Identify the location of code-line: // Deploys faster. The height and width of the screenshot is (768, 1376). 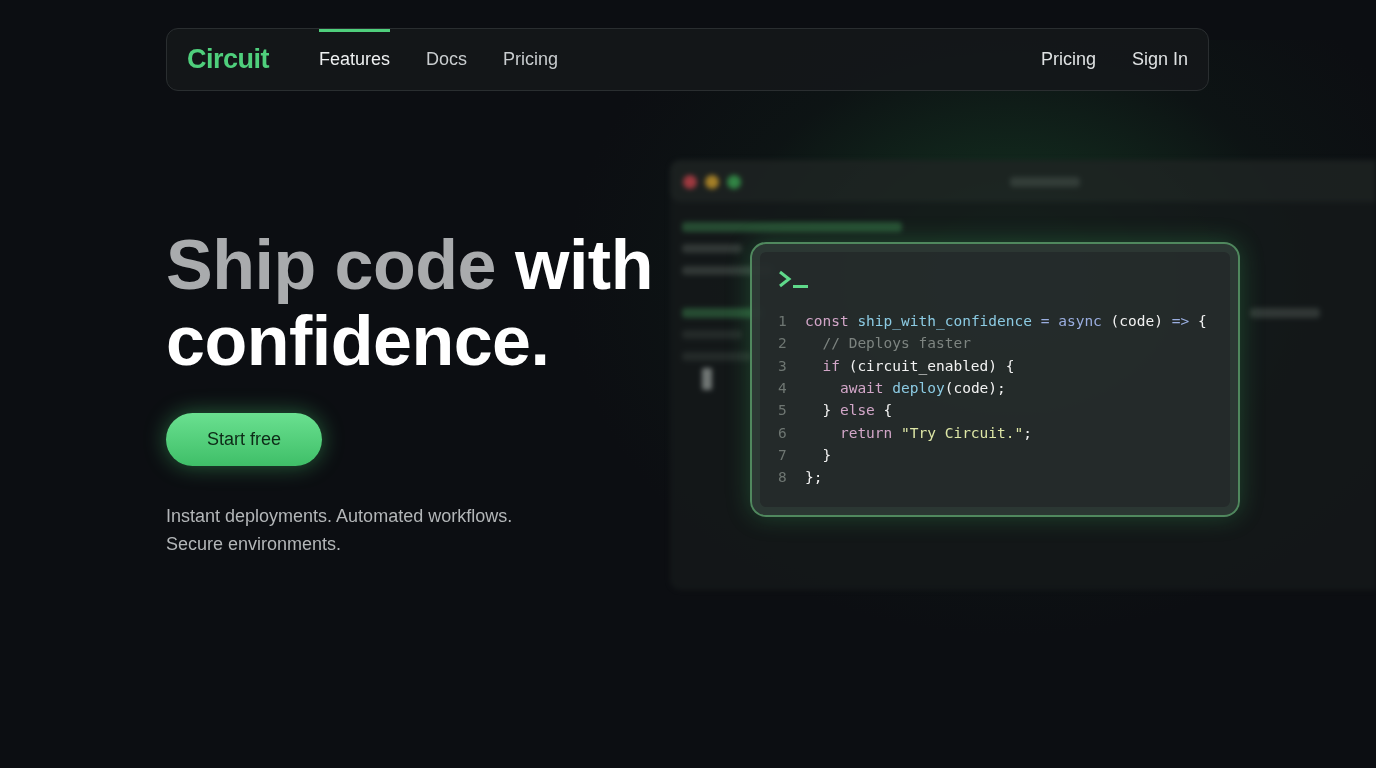
(896, 343).